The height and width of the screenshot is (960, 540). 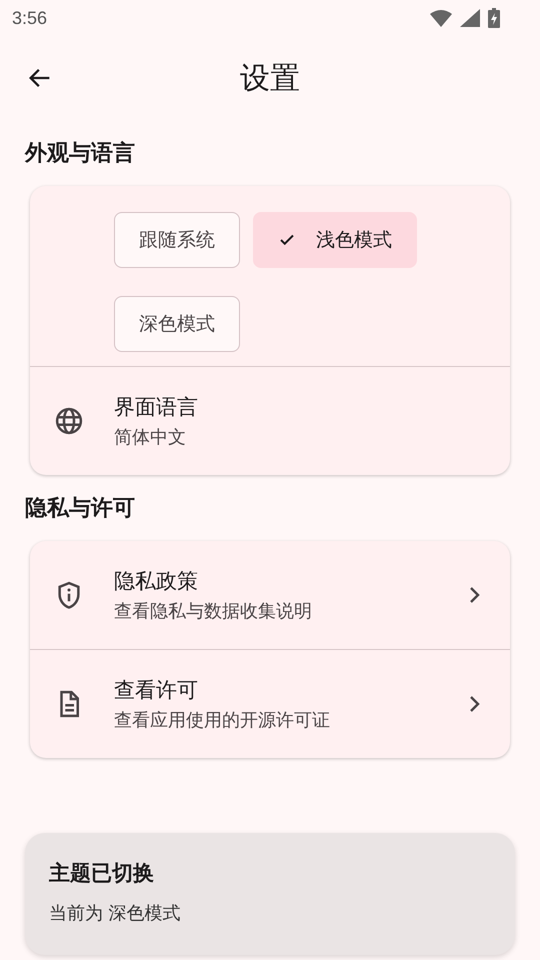 What do you see at coordinates (80, 509) in the screenshot?
I see `section-header: 隐私与许可` at bounding box center [80, 509].